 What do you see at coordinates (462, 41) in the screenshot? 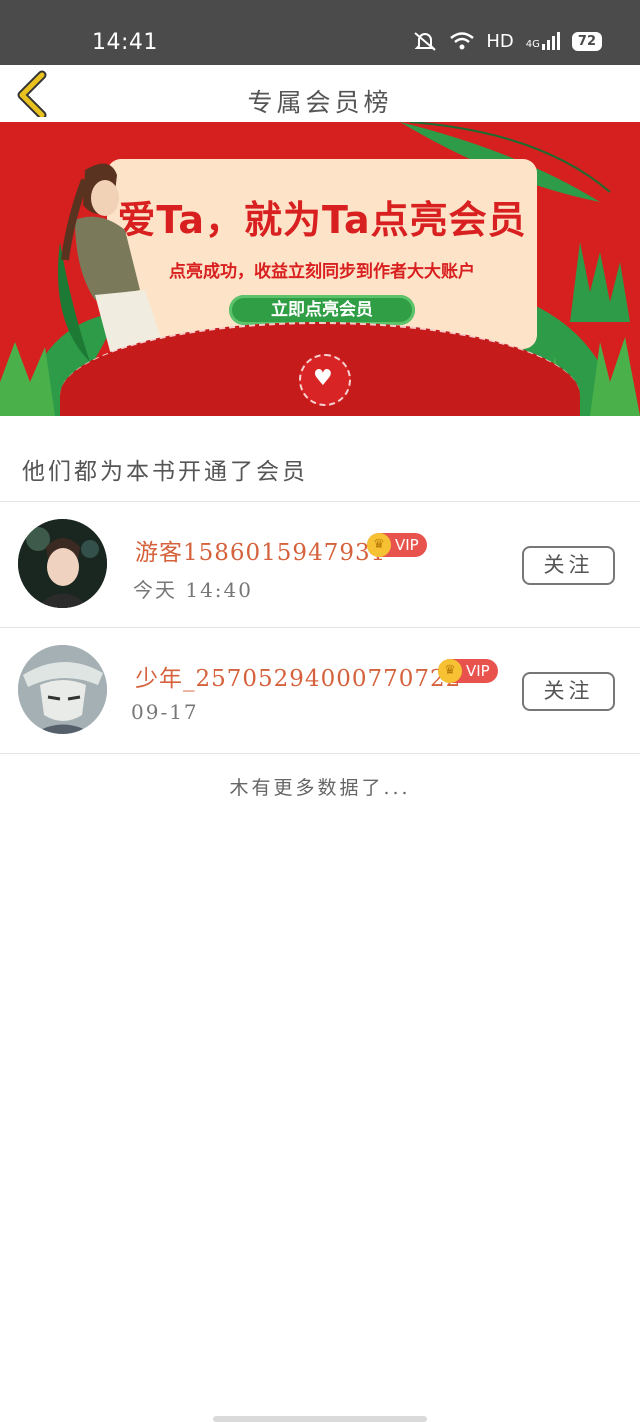
I see `wifi-icon` at bounding box center [462, 41].